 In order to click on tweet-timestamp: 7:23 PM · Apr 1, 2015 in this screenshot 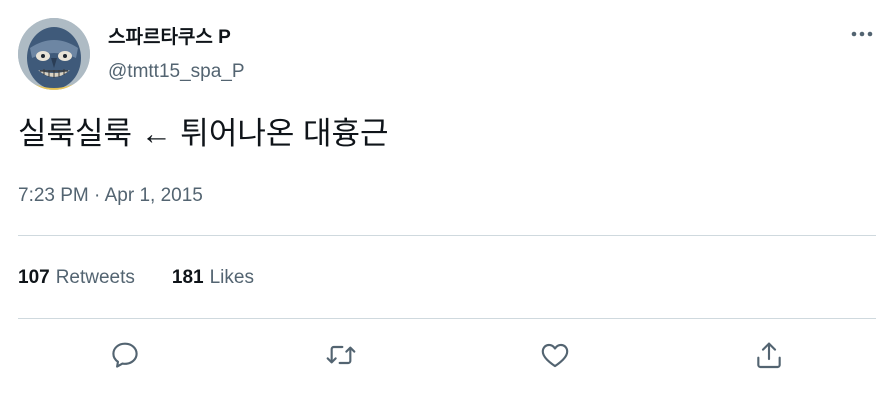, I will do `click(110, 196)`.